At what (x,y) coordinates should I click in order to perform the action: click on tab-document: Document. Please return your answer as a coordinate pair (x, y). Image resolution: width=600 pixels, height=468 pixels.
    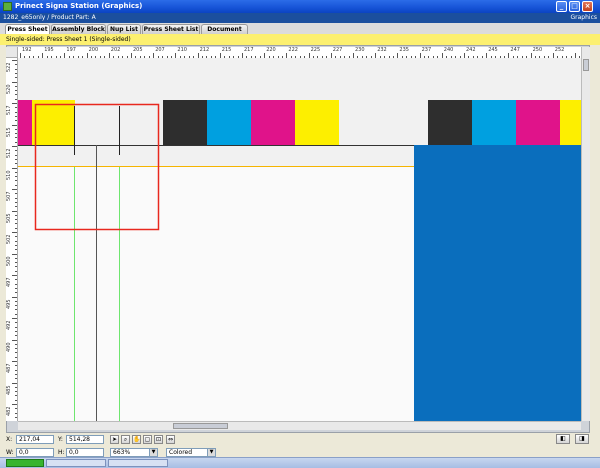
    Looking at the image, I should click on (224, 29).